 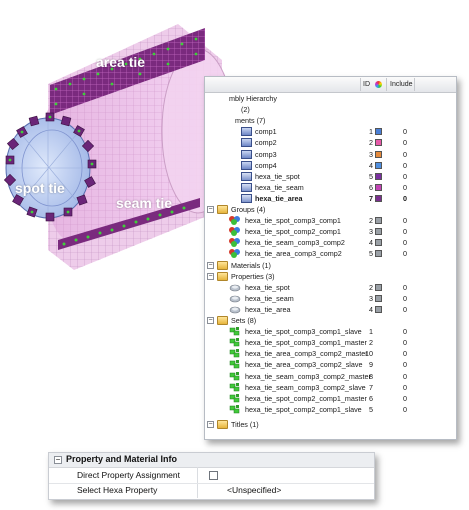 What do you see at coordinates (330, 198) in the screenshot?
I see `tree-item-component: hexa_tie_area 7 0` at bounding box center [330, 198].